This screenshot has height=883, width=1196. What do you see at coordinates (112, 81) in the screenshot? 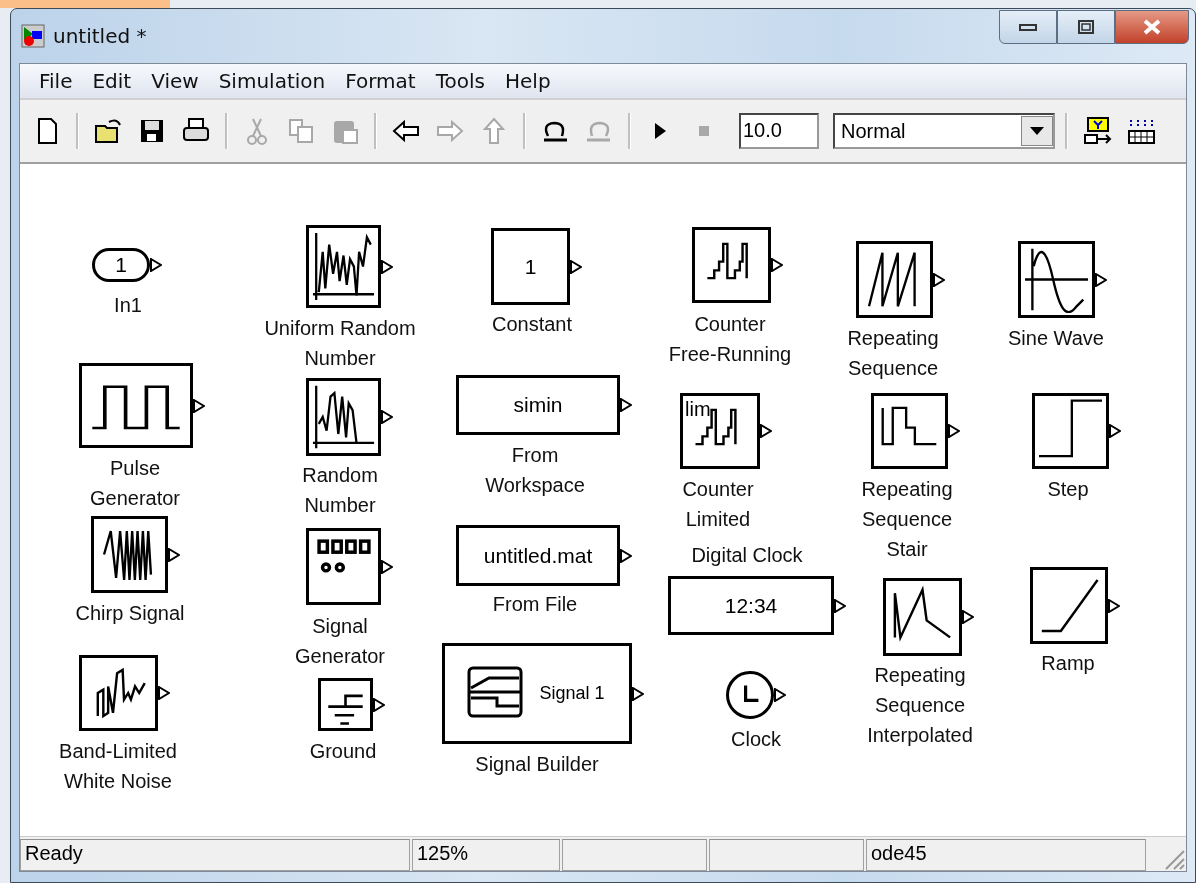
I see `menu-item: Edit` at bounding box center [112, 81].